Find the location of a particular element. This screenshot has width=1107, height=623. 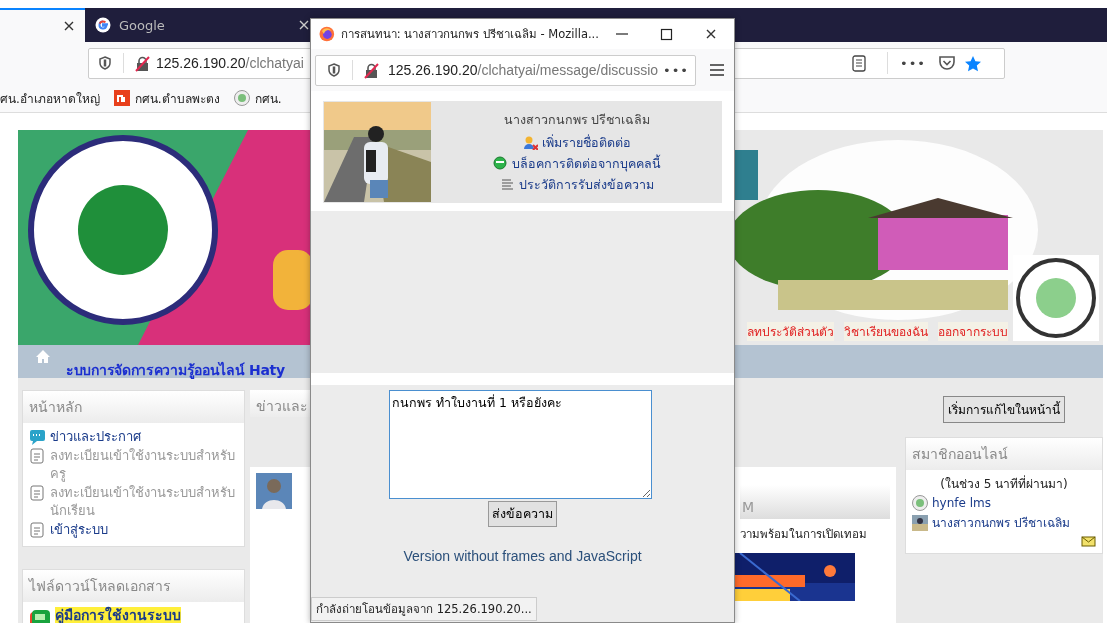

url-text: 125.26.190.20/clchatyai is located at coordinates (230, 63).